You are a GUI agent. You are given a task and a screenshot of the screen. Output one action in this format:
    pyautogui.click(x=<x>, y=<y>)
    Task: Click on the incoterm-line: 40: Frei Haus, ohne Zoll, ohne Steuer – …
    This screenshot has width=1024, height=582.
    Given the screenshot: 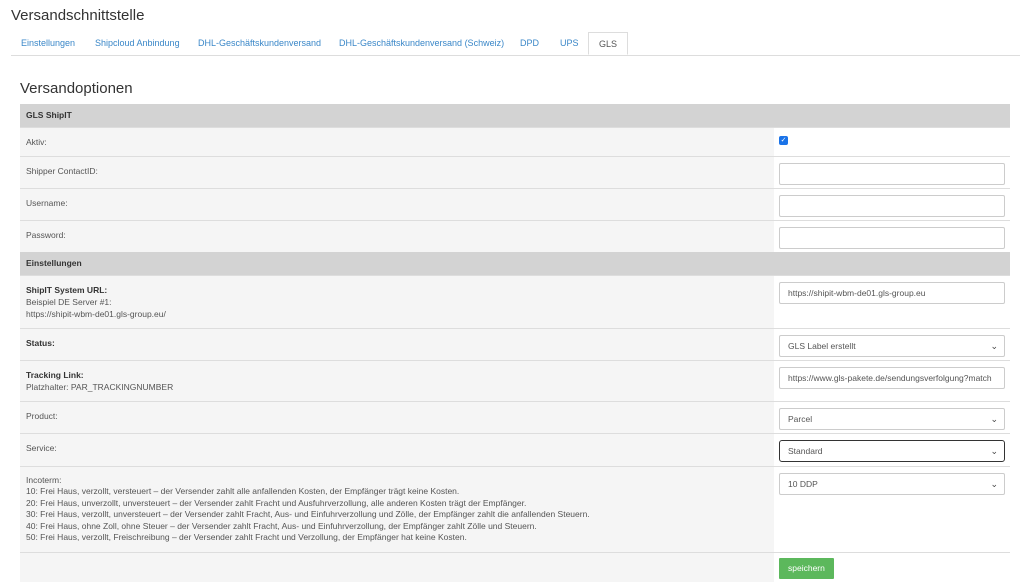 What is the action you would take?
    pyautogui.click(x=281, y=525)
    